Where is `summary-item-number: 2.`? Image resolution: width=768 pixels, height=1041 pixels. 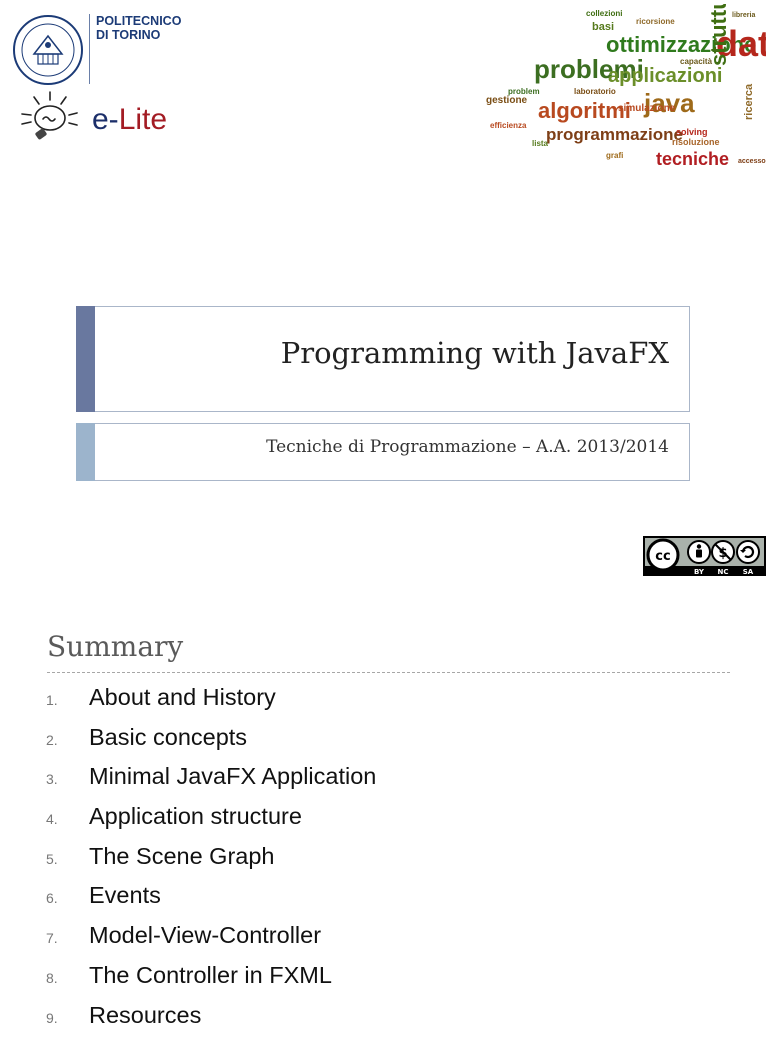 summary-item-number: 2. is located at coordinates (52, 740).